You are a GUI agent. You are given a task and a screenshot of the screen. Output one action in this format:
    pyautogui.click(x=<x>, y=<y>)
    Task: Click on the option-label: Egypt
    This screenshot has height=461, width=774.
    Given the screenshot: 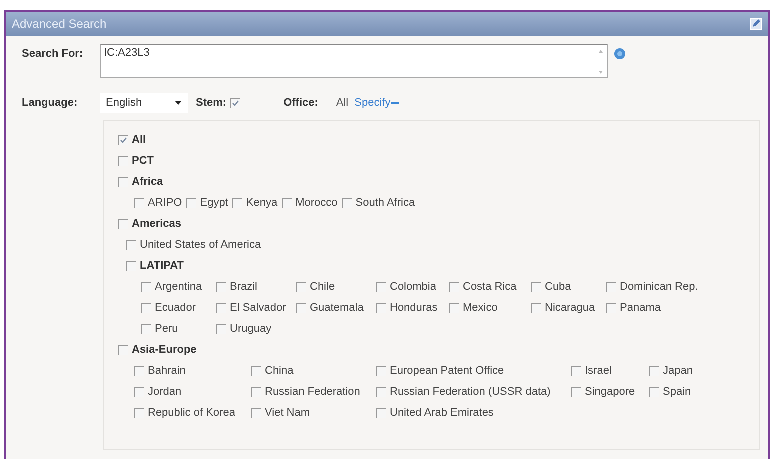 What is the action you would take?
    pyautogui.click(x=214, y=202)
    